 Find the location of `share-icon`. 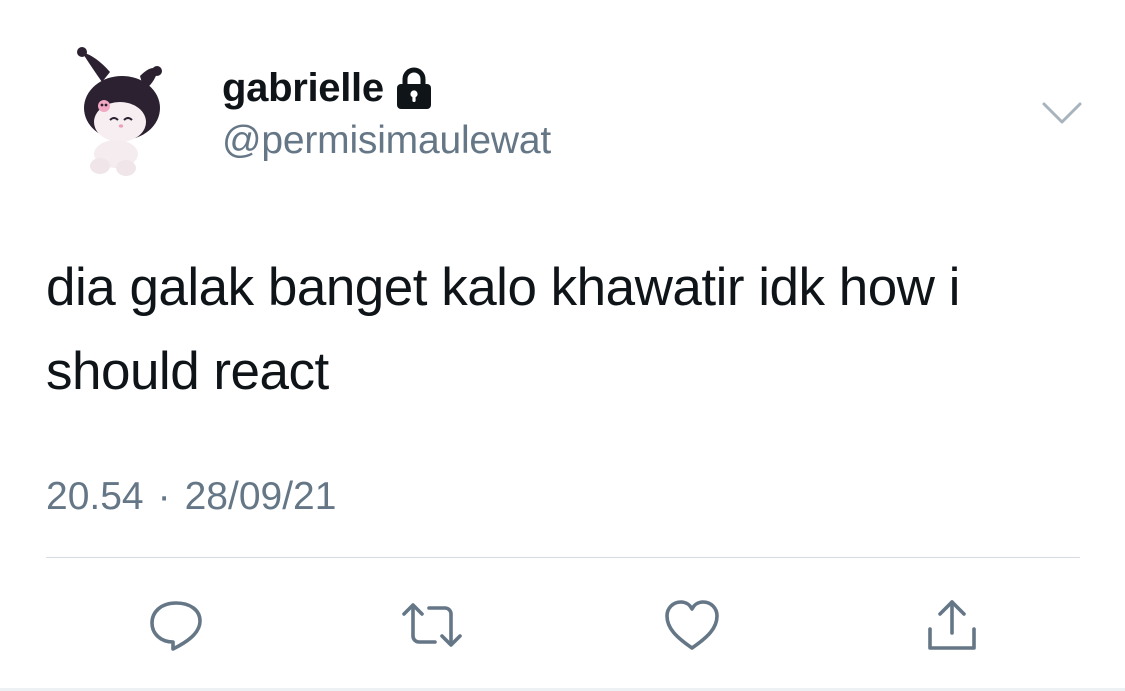

share-icon is located at coordinates (952, 625).